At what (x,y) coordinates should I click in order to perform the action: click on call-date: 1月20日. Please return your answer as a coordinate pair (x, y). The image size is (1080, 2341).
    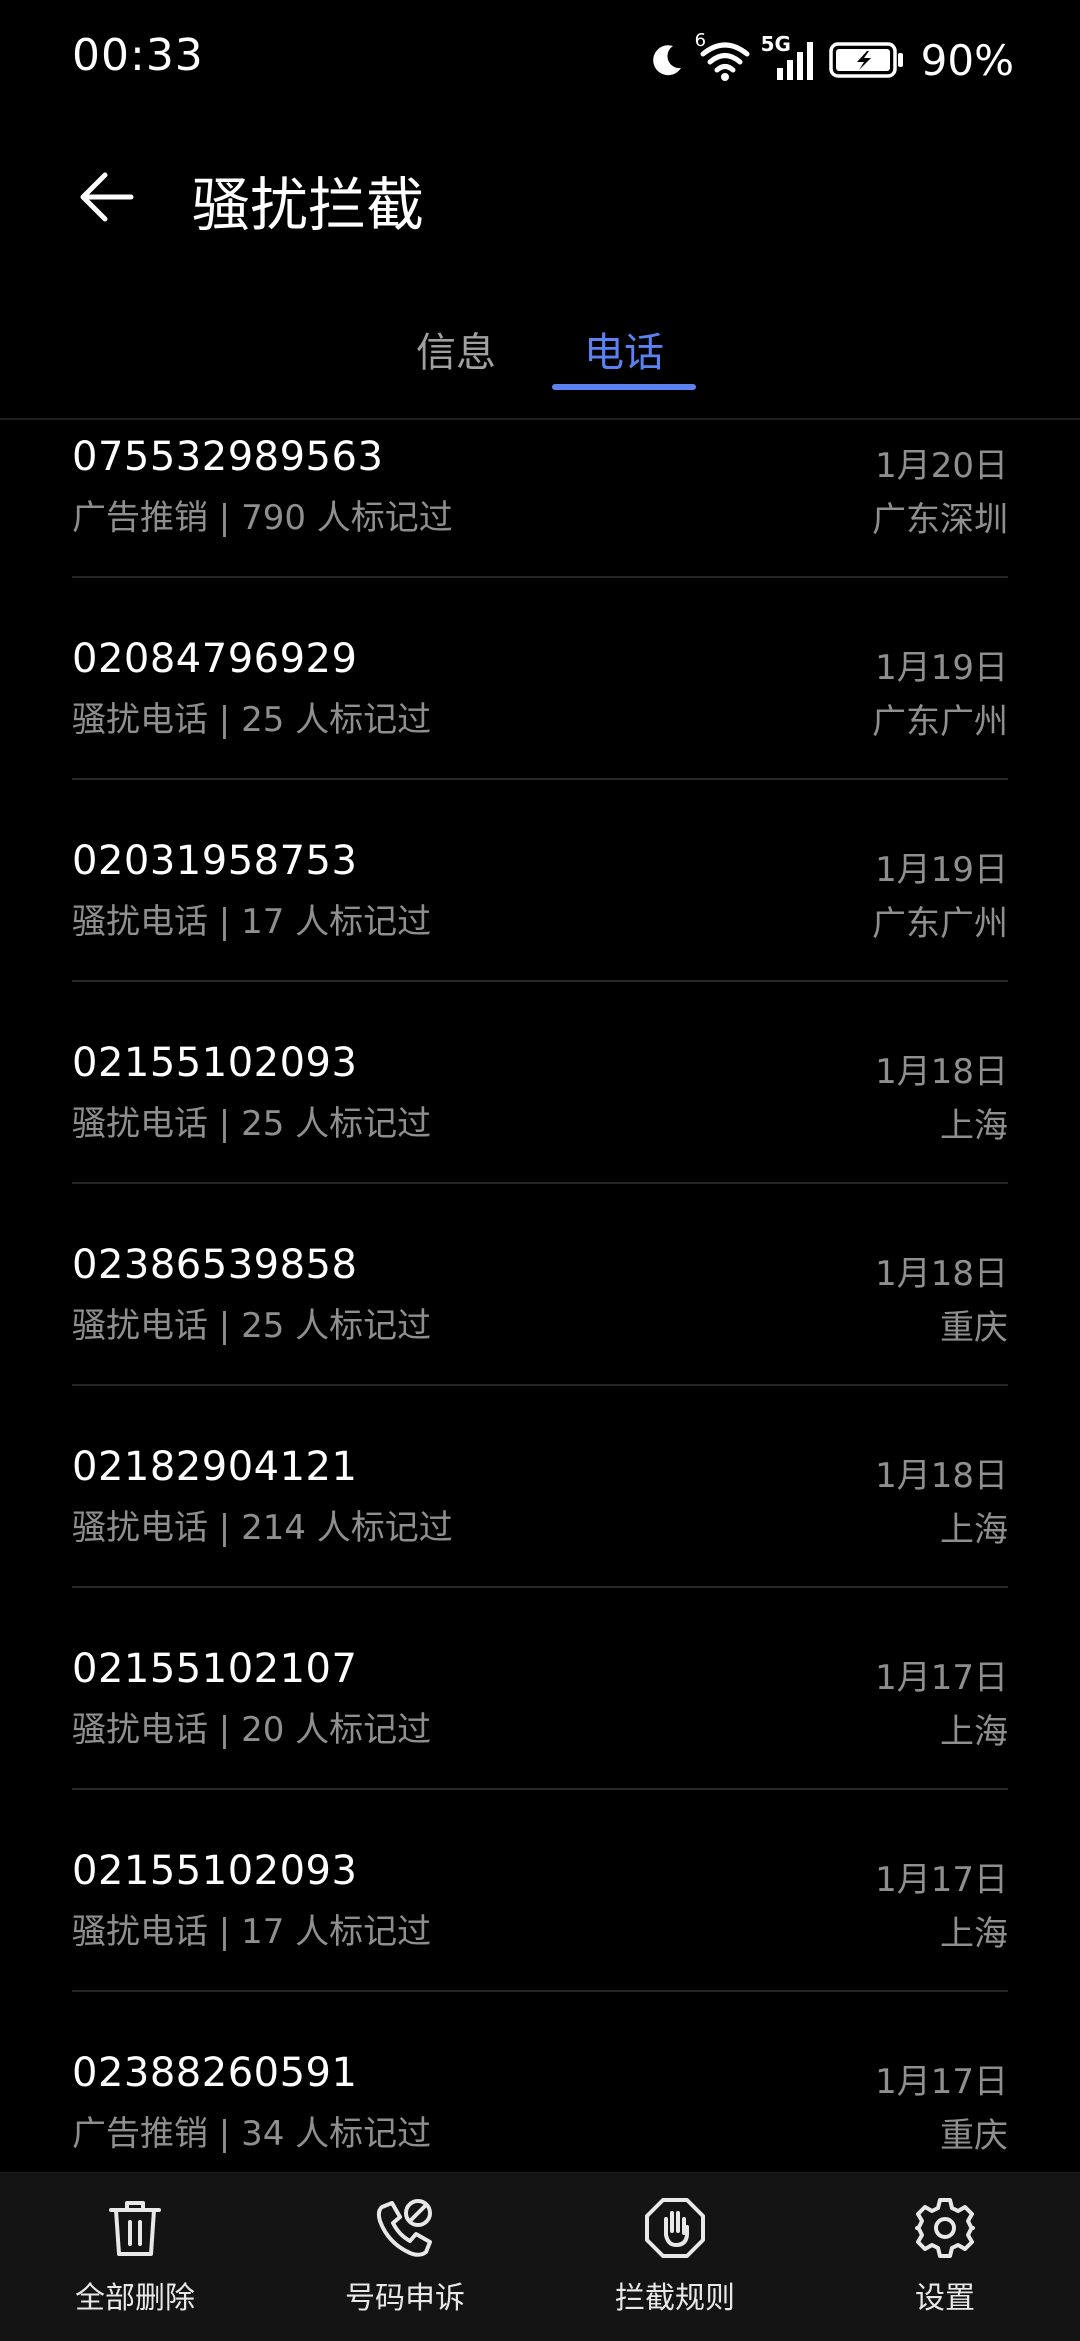
    Looking at the image, I should click on (941, 466).